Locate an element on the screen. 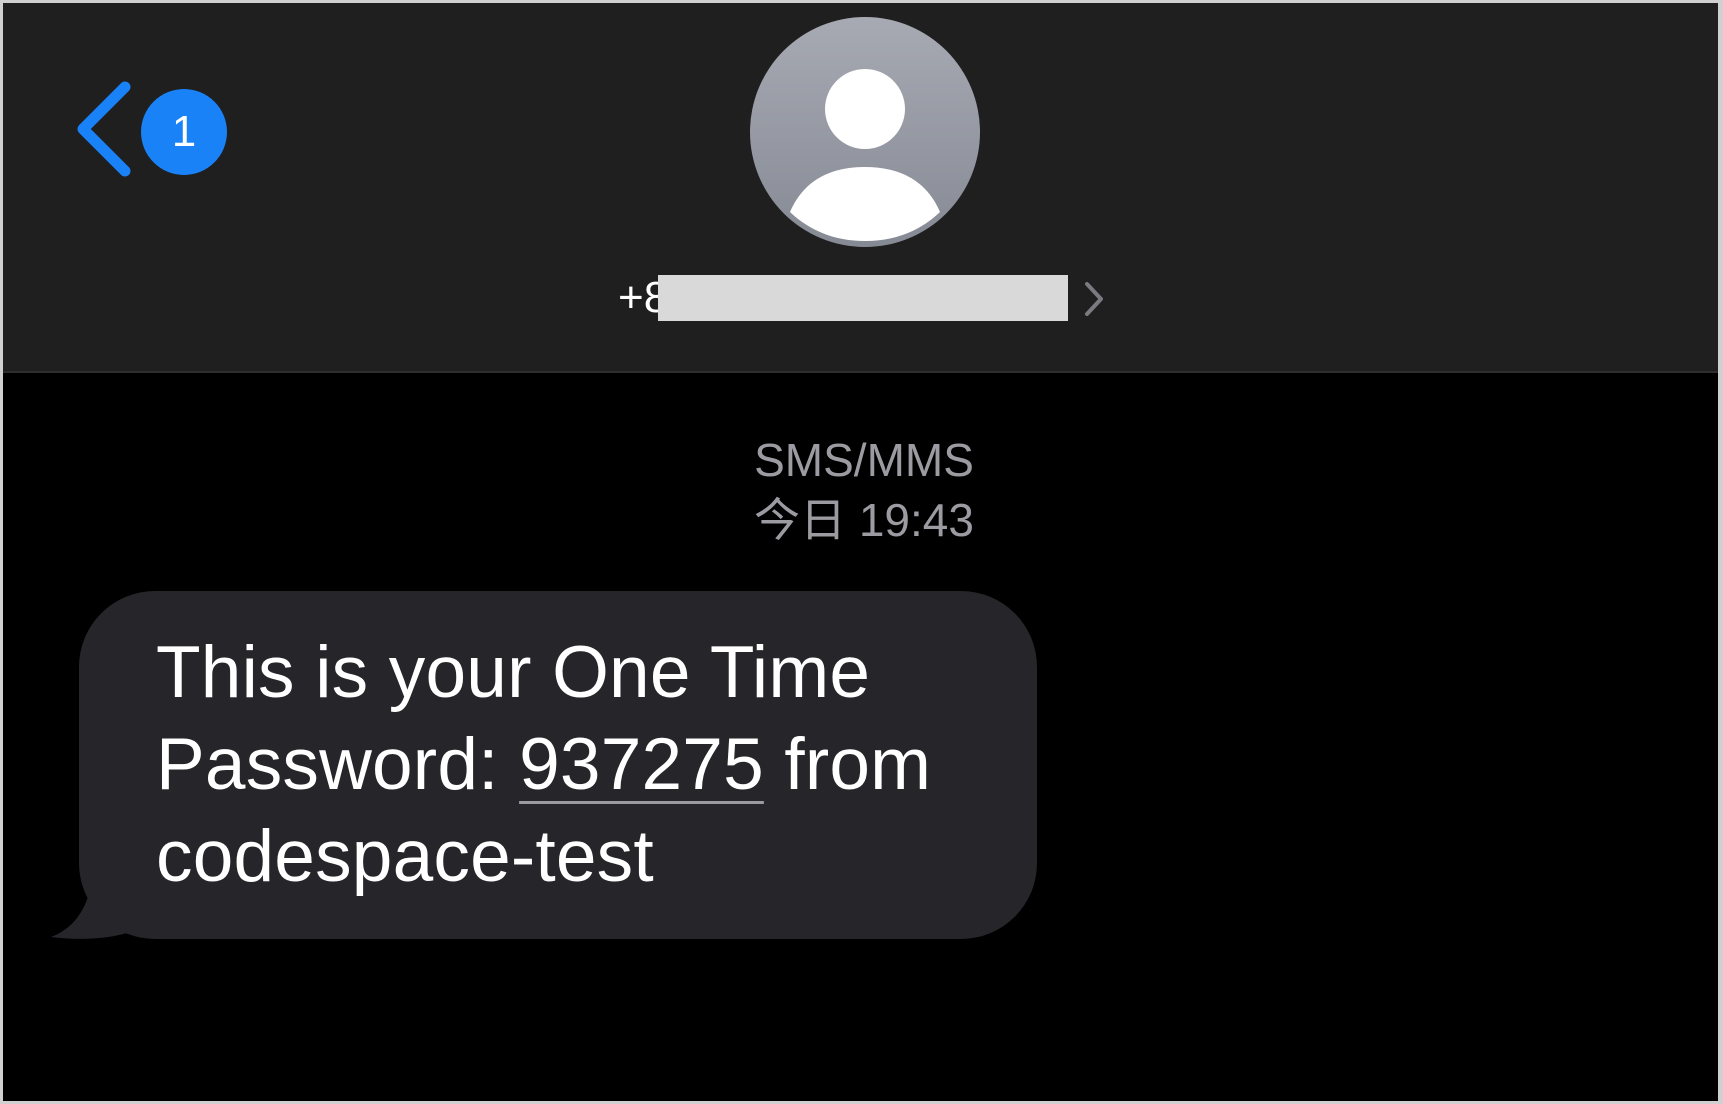 The height and width of the screenshot is (1104, 1723). redacted-phone-number is located at coordinates (863, 298).